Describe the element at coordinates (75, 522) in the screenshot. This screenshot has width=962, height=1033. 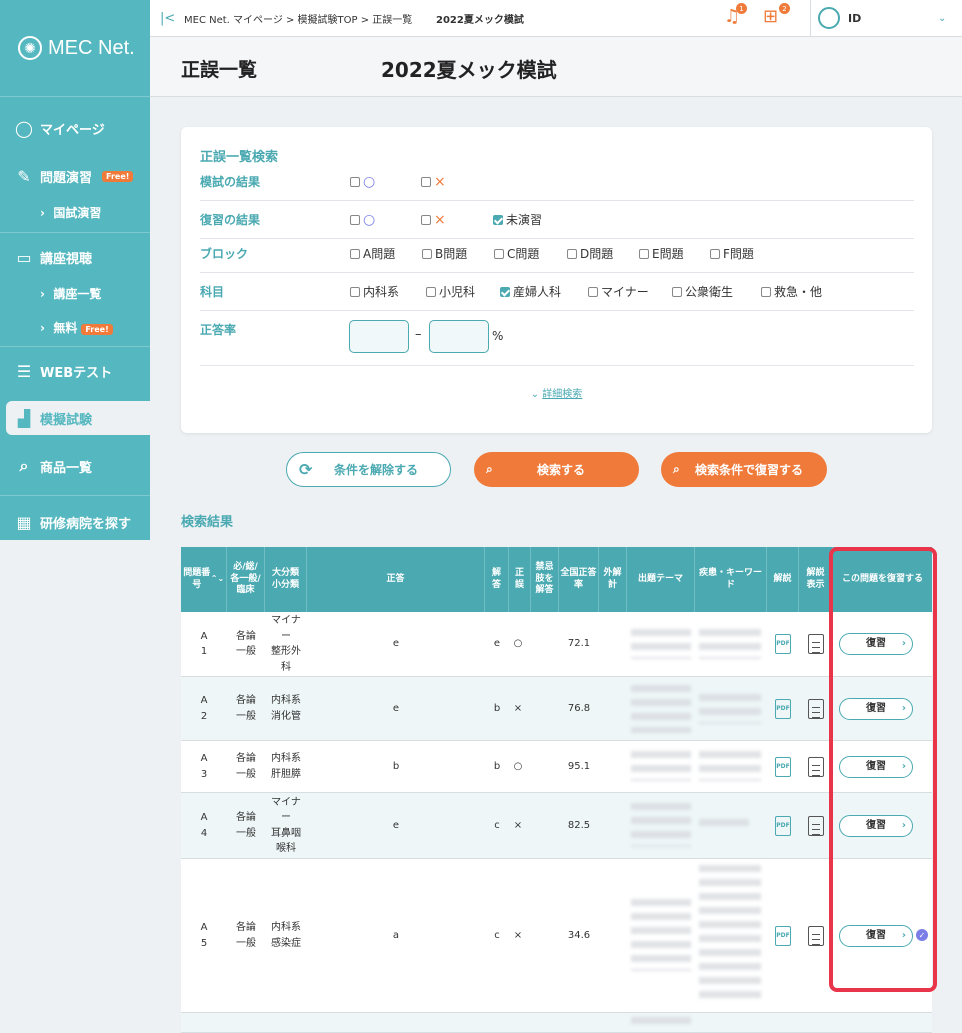
I see `sidebar-item-hospital: ▦ 研修病院を探す` at that location.